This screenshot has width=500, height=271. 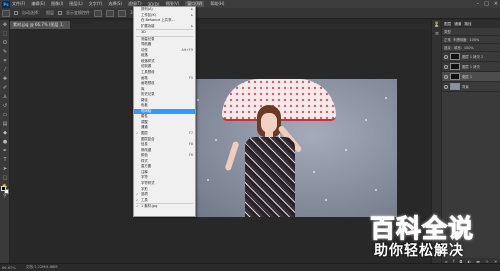 I want to click on auto-select-target: 图层, so click(x=50, y=13).